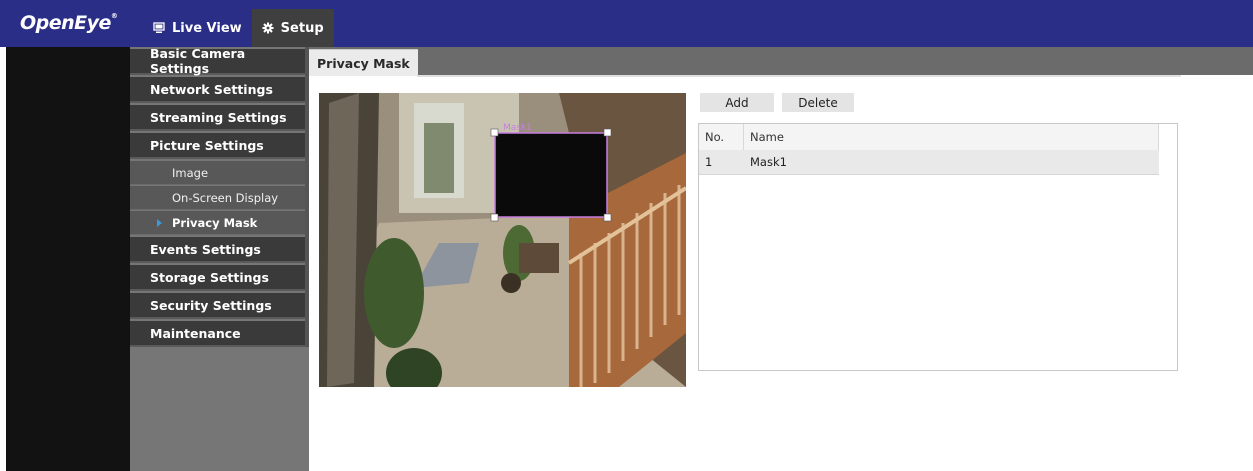 This screenshot has height=471, width=1253. I want to click on nav-setup: Setup, so click(292, 28).